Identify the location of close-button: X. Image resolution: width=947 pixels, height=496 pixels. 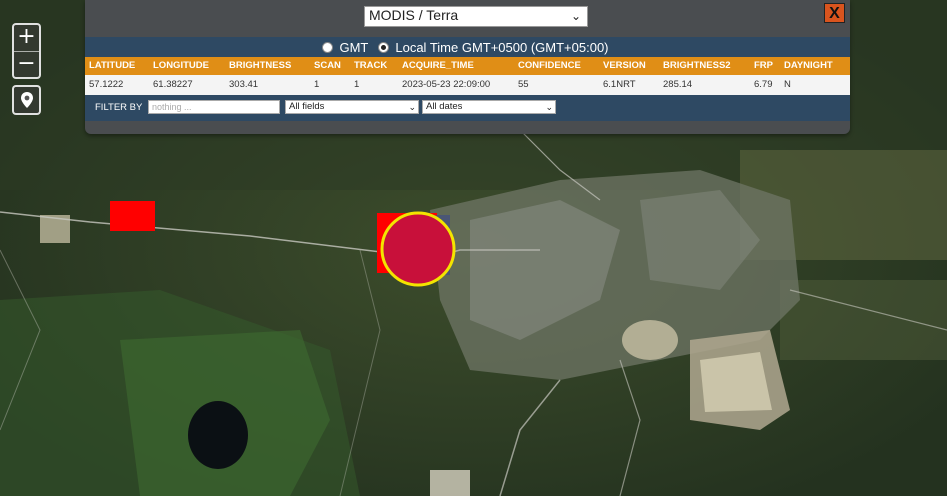
(834, 13).